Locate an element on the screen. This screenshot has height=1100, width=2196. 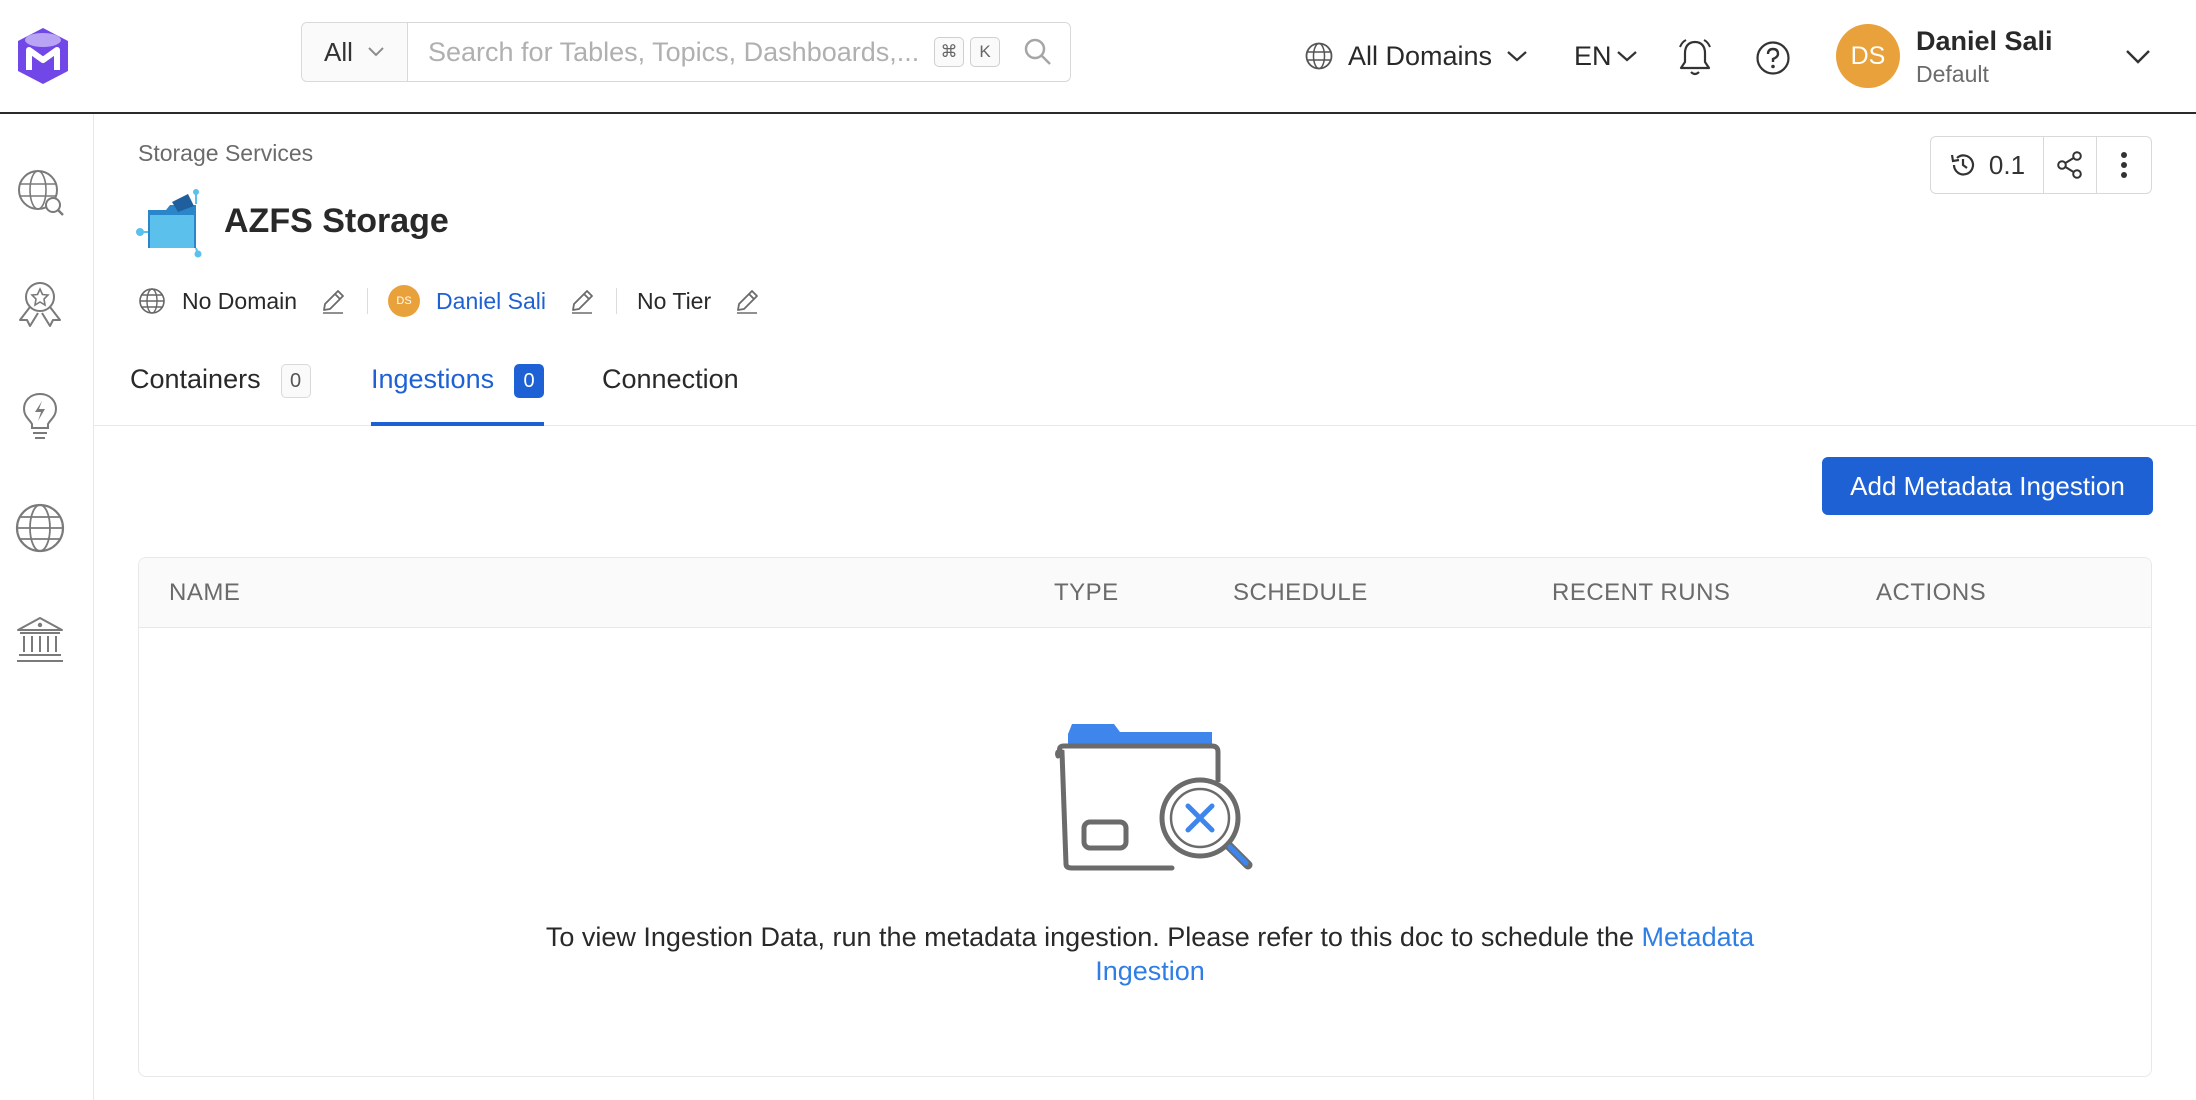
table-header: NAME TYPE SCHEDULE RECENT RUNS ACTIONS is located at coordinates (1145, 593).